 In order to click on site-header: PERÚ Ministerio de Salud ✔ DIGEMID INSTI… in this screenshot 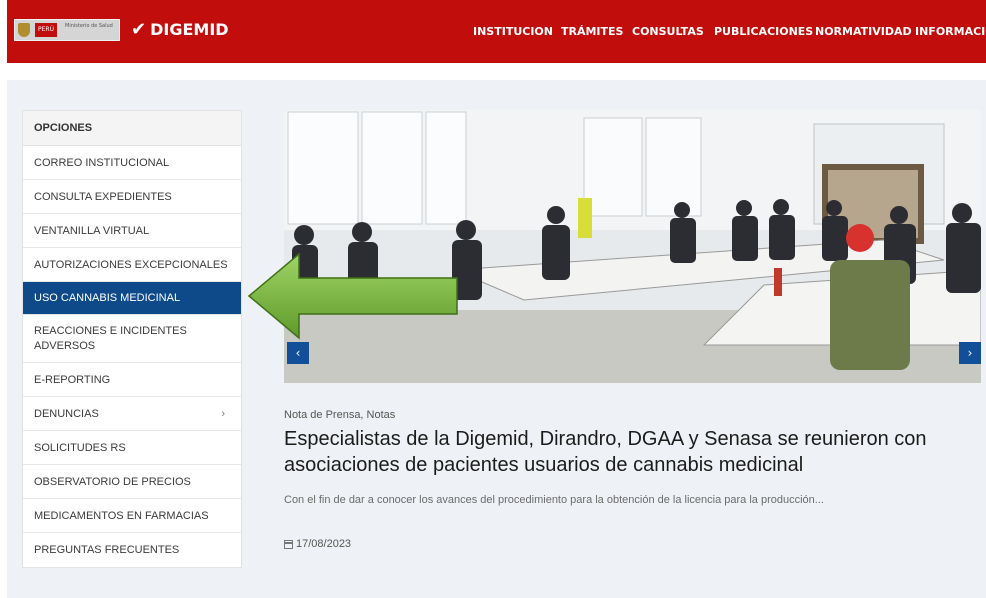, I will do `click(496, 31)`.